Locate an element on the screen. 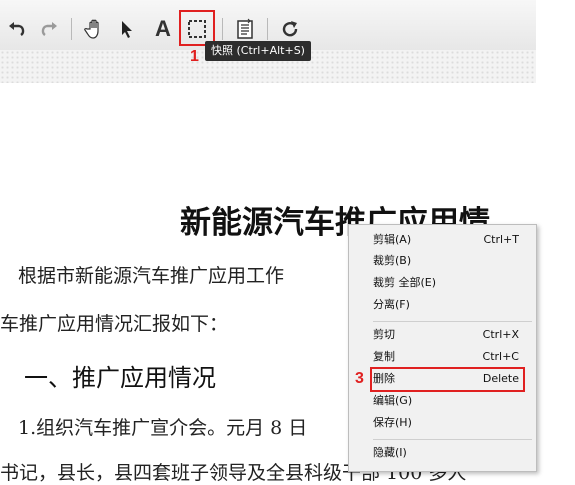  document-paragraph-line: 根据市新能源汽车推广应用工作 is located at coordinates (151, 276).